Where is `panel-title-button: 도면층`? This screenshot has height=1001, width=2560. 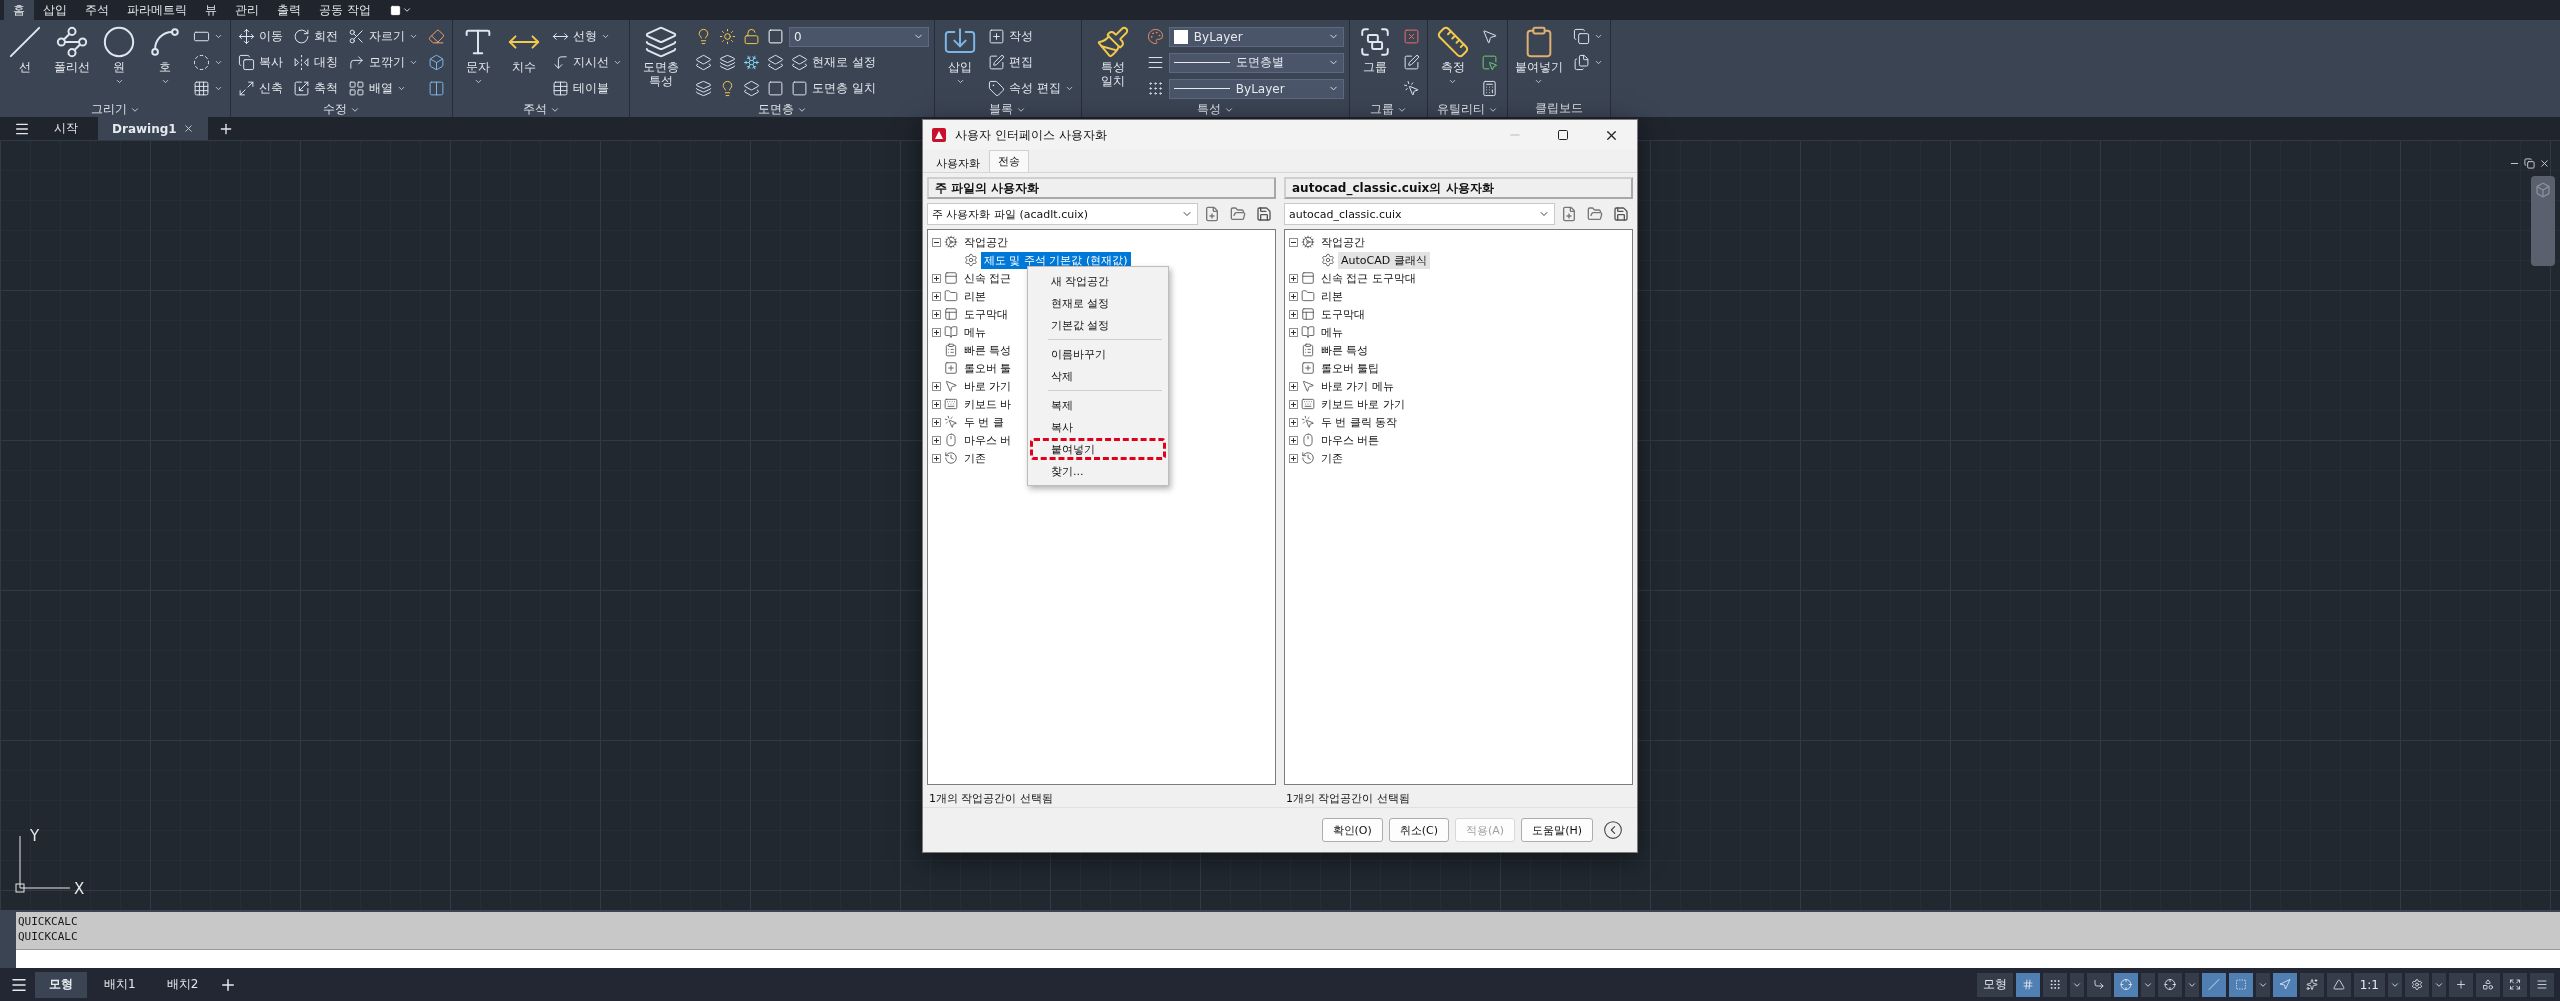 panel-title-button: 도면층 is located at coordinates (782, 109).